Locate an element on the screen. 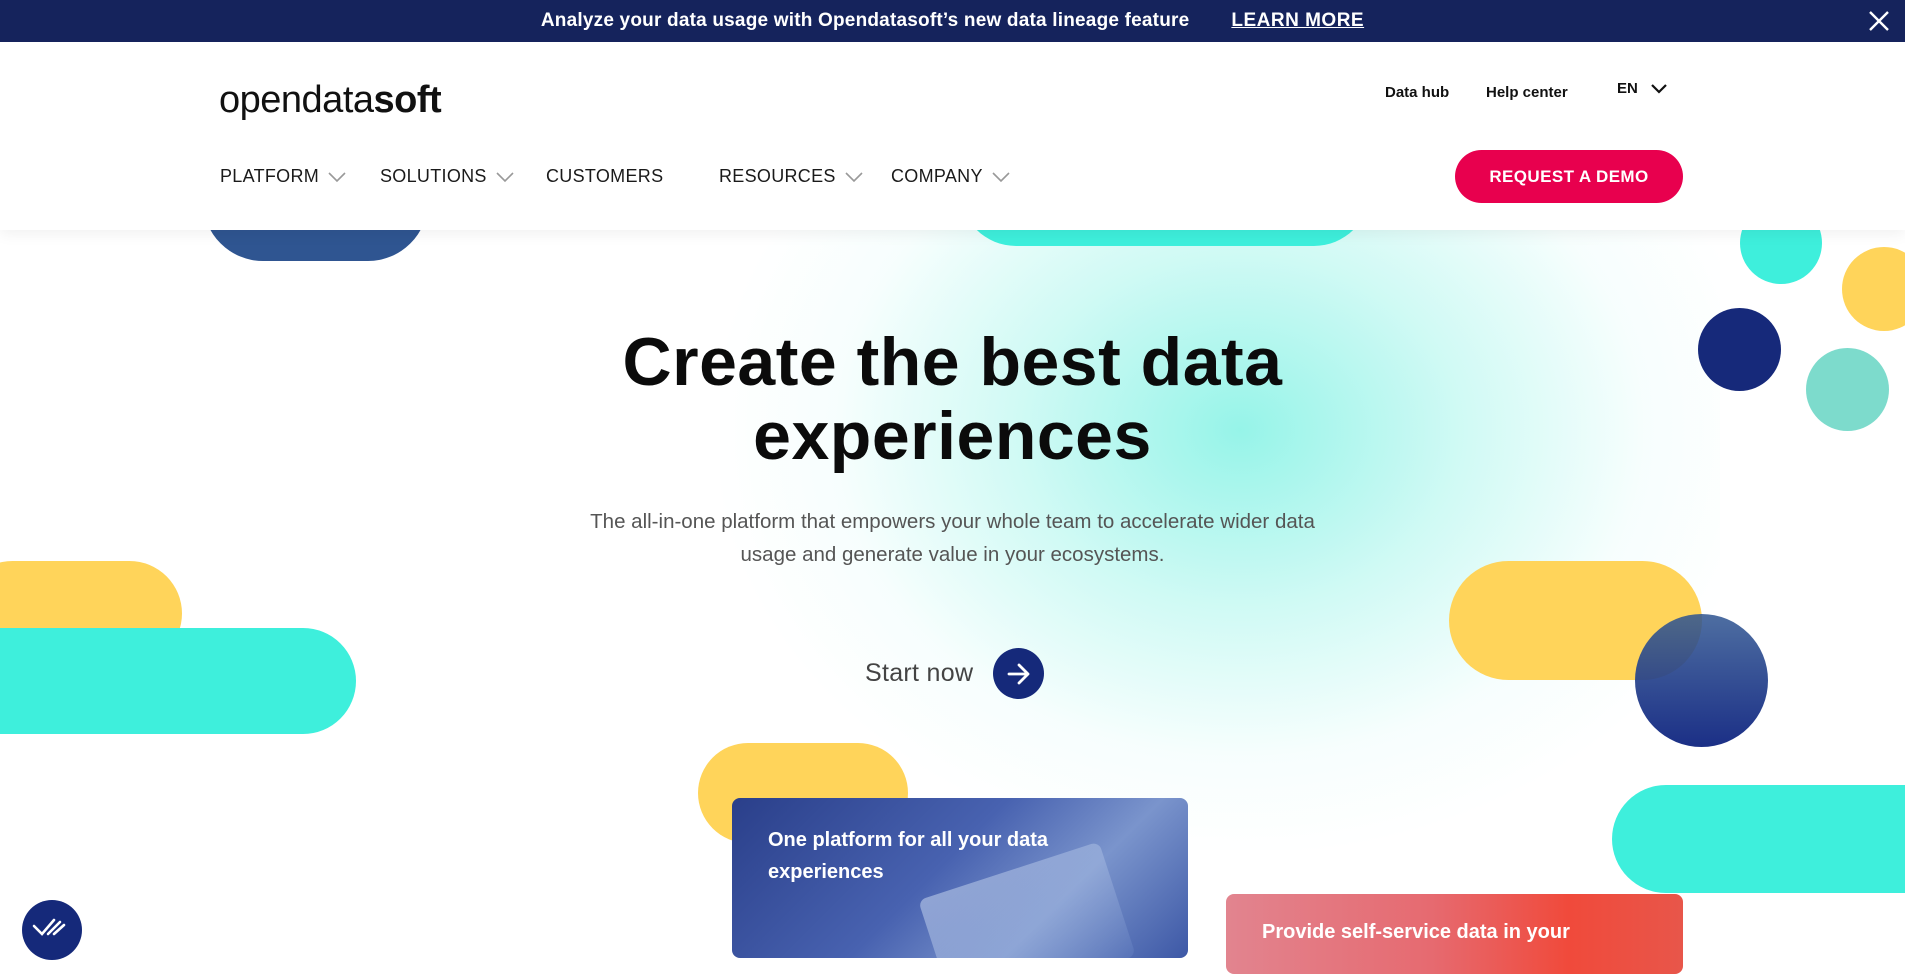 Image resolution: width=1905 pixels, height=974 pixels. hero-title-line2: experiences is located at coordinates (952, 436).